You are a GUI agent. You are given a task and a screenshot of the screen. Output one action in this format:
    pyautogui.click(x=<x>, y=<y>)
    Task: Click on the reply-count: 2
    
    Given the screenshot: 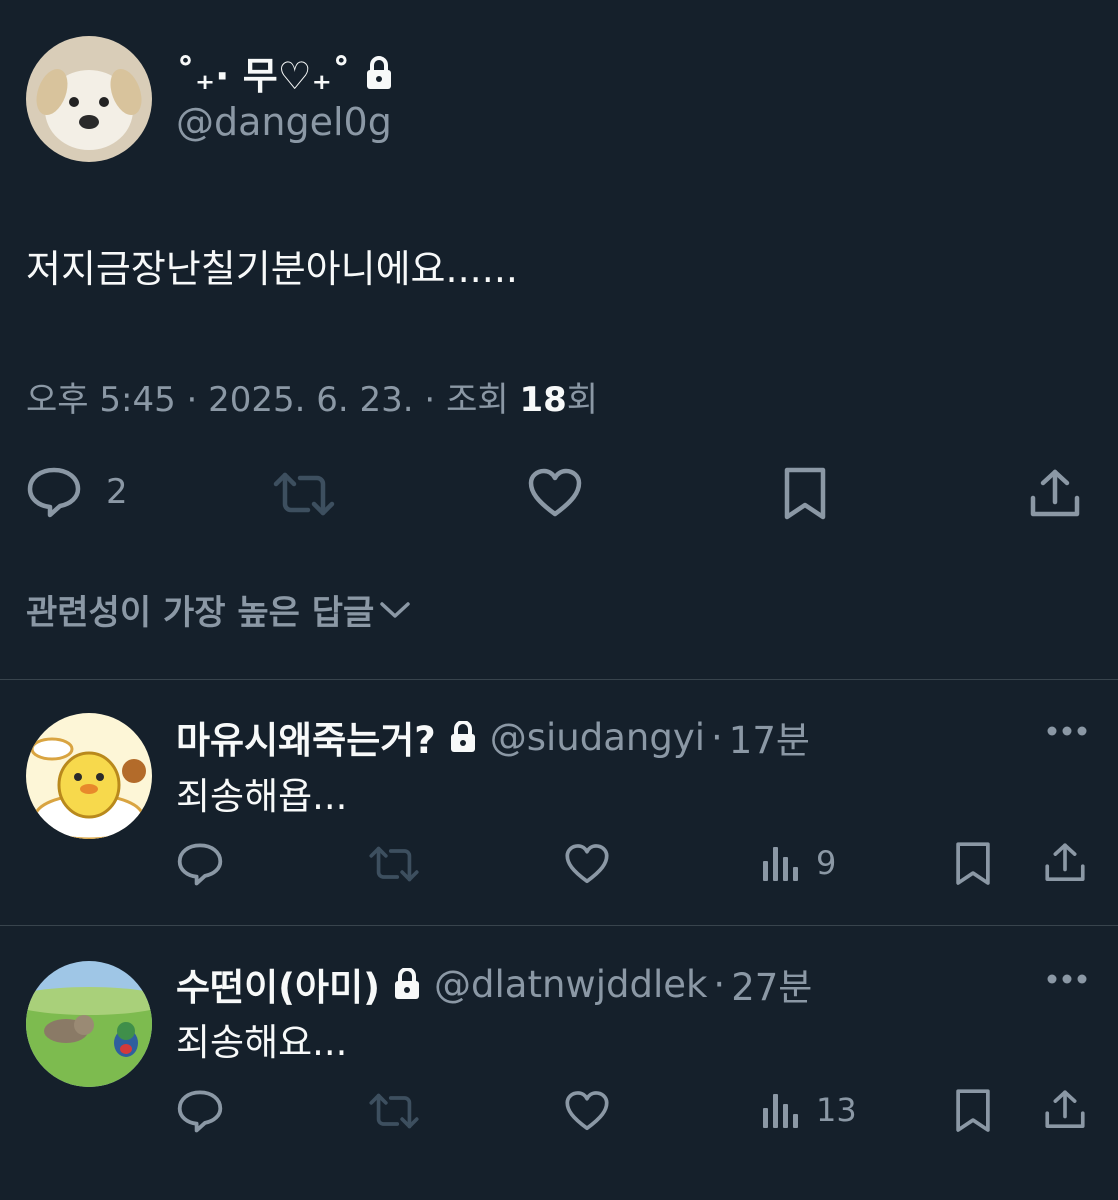 What is the action you would take?
    pyautogui.click(x=117, y=492)
    